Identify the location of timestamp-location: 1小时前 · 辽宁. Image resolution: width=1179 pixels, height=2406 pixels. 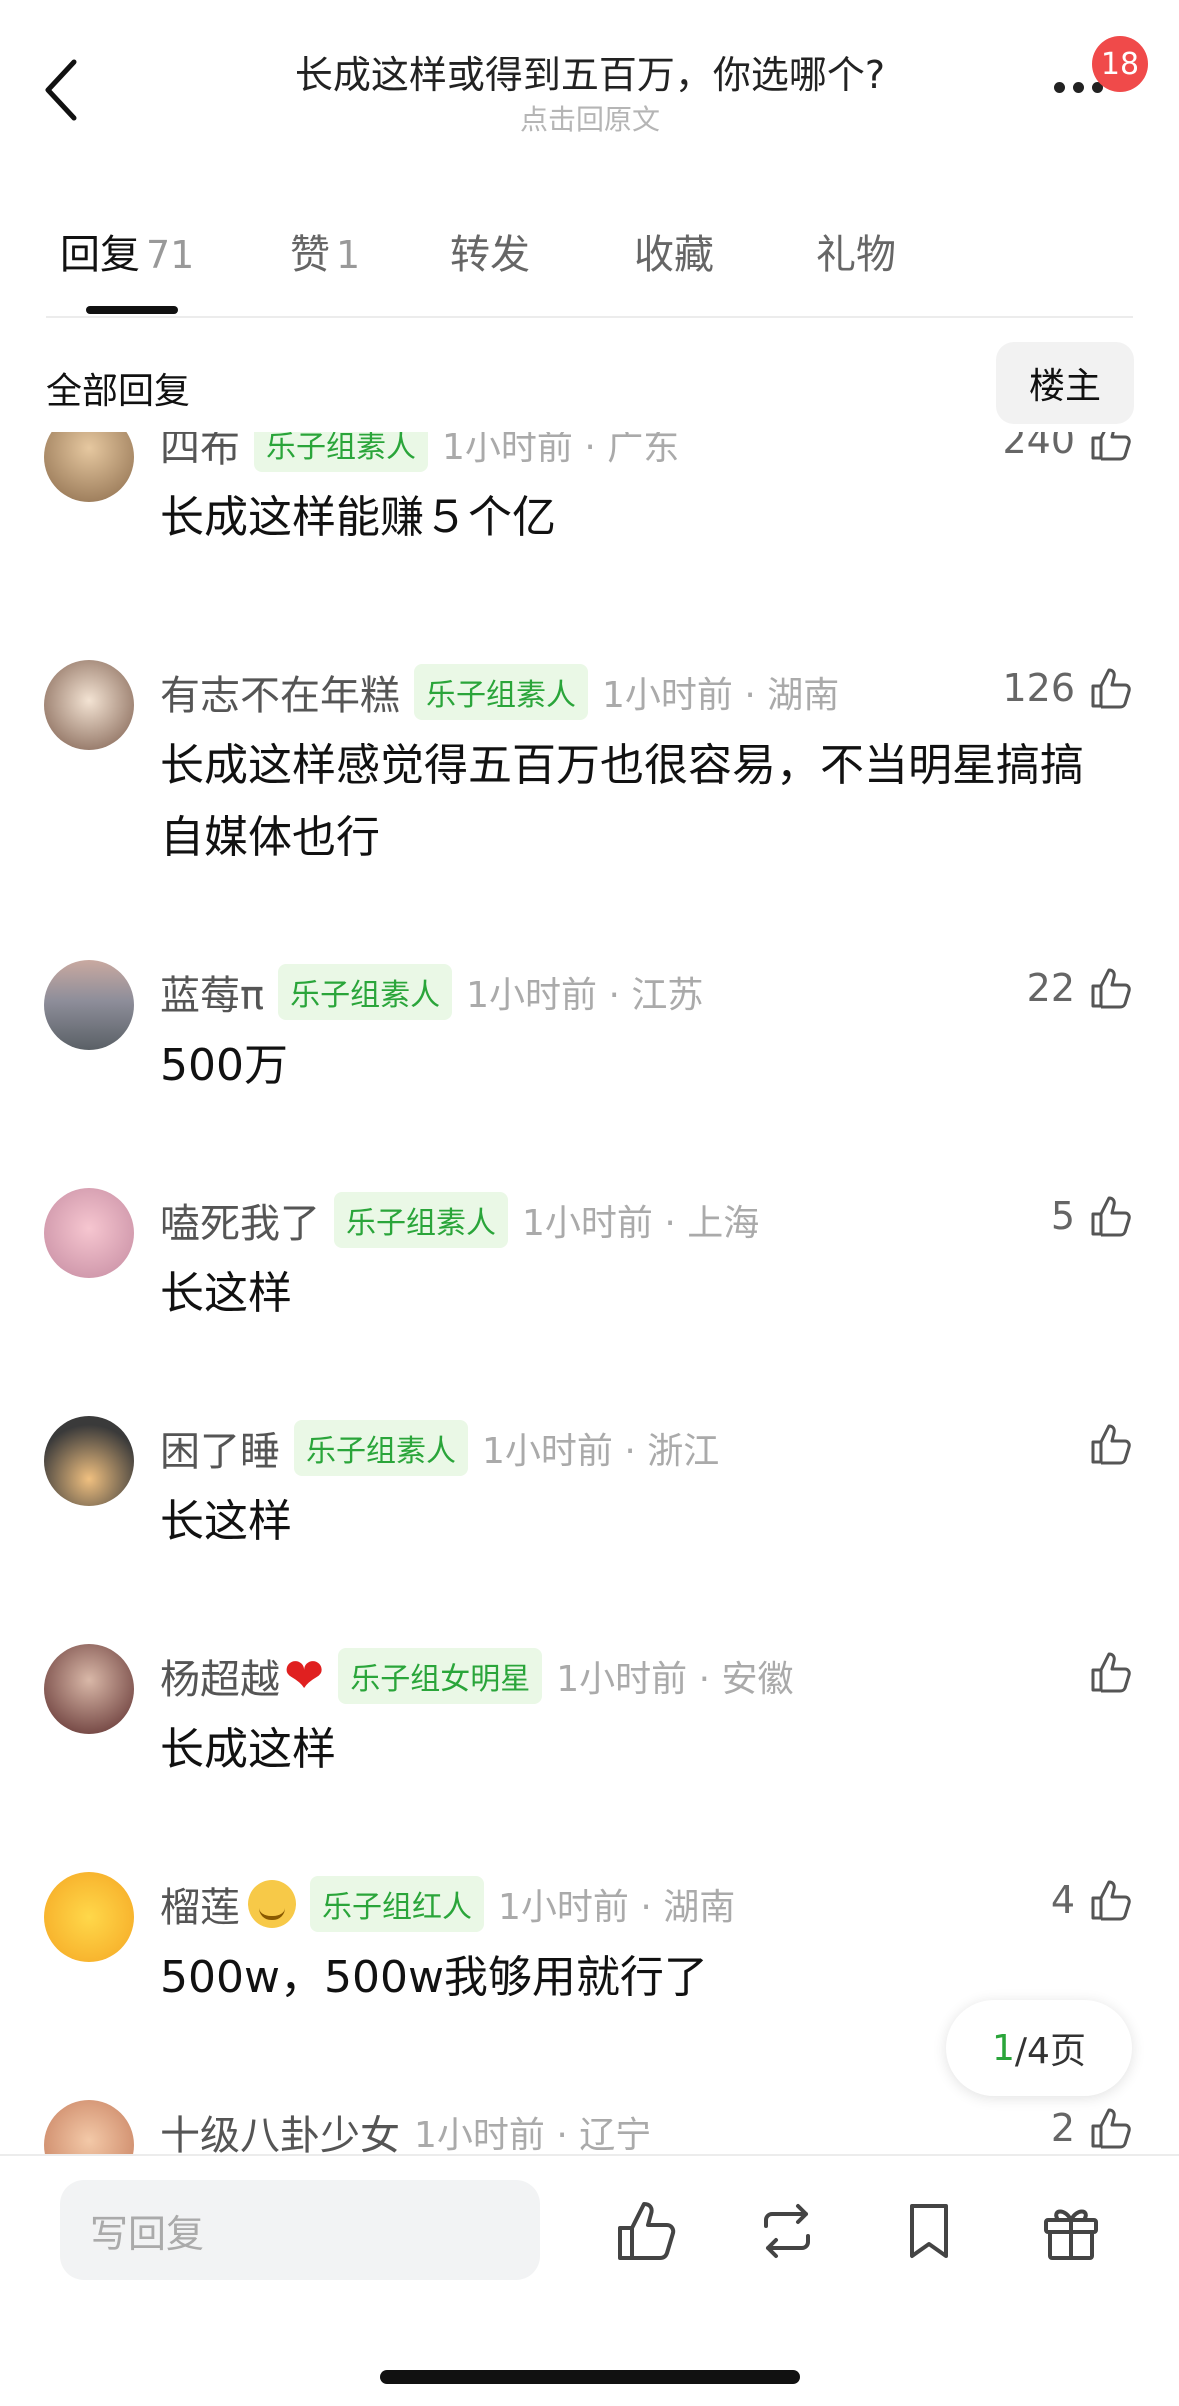
(533, 2134).